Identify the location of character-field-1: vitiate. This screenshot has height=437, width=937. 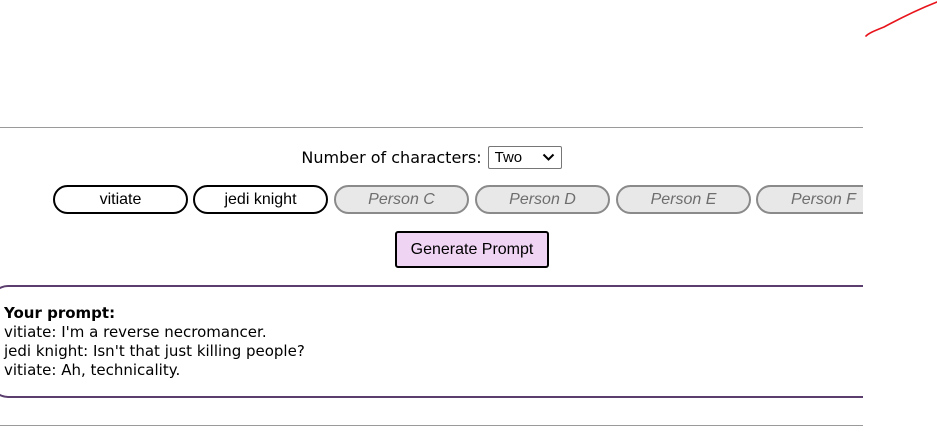
(120, 199).